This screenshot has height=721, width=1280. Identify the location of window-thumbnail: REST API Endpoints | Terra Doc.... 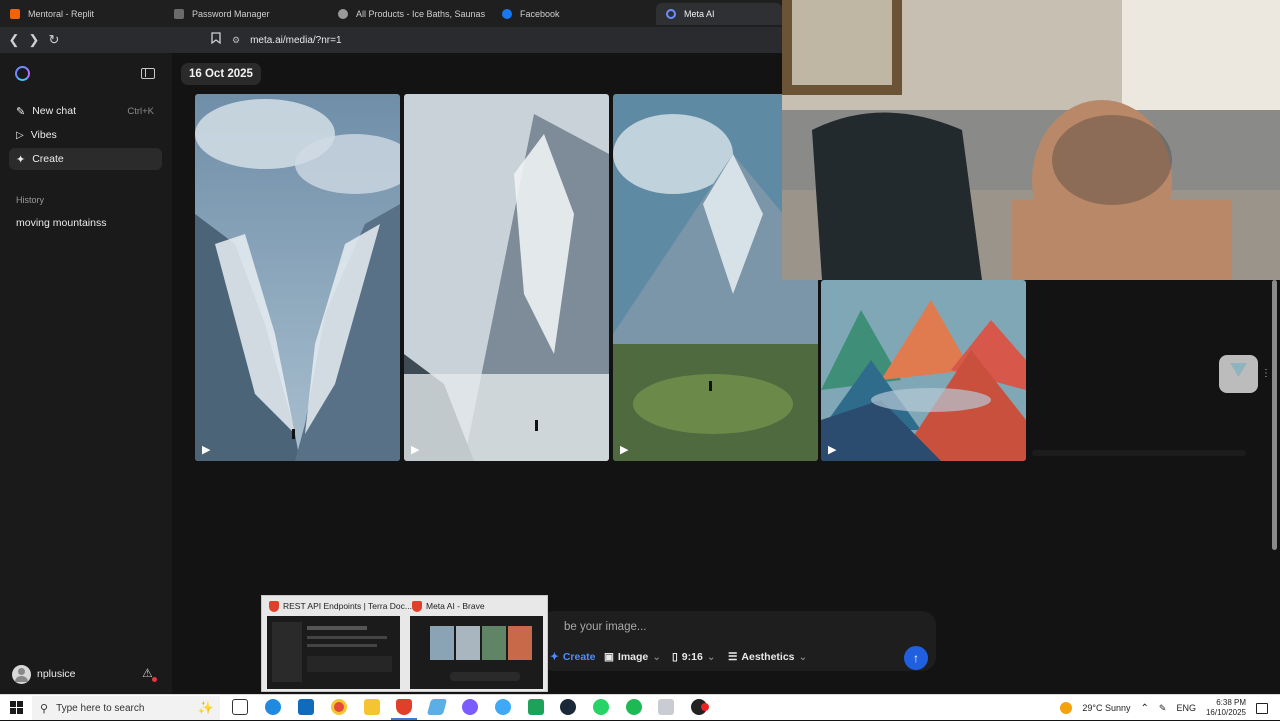
(337, 644).